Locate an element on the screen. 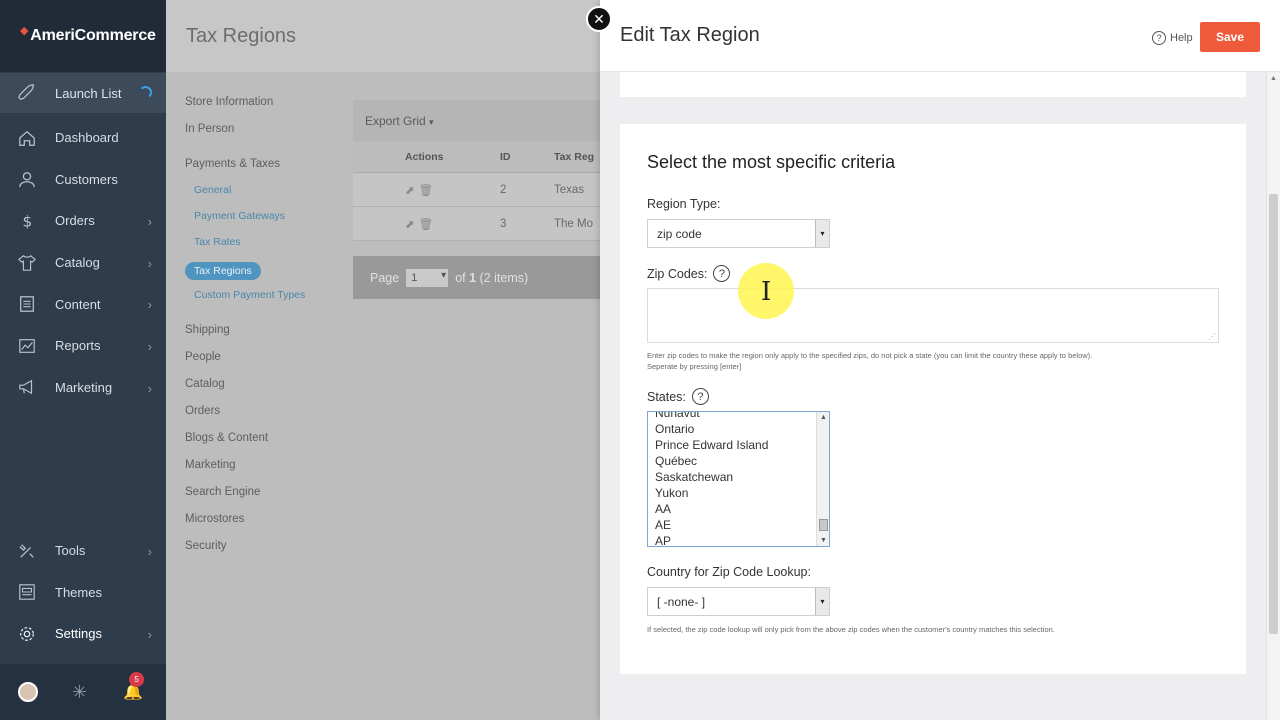 The width and height of the screenshot is (1280, 720). list-item: Nunavut is located at coordinates (711, 416).